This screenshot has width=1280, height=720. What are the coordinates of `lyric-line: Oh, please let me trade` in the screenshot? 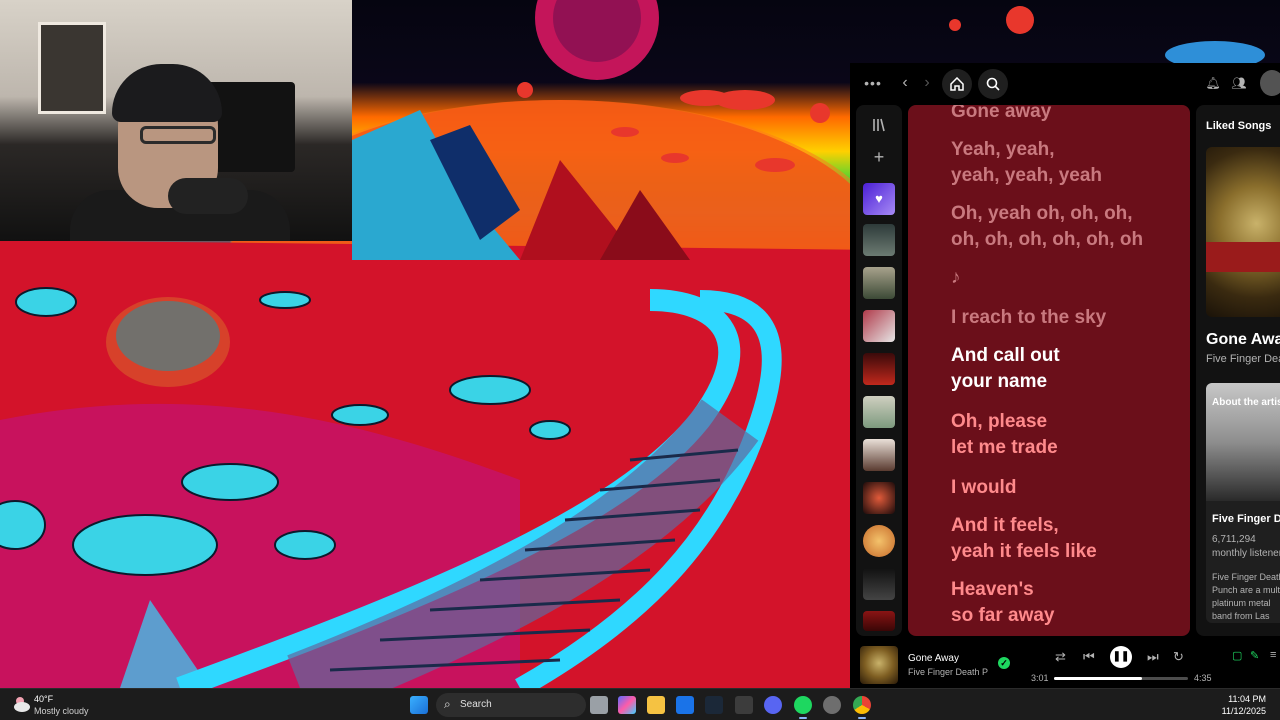 It's located at (1066, 435).